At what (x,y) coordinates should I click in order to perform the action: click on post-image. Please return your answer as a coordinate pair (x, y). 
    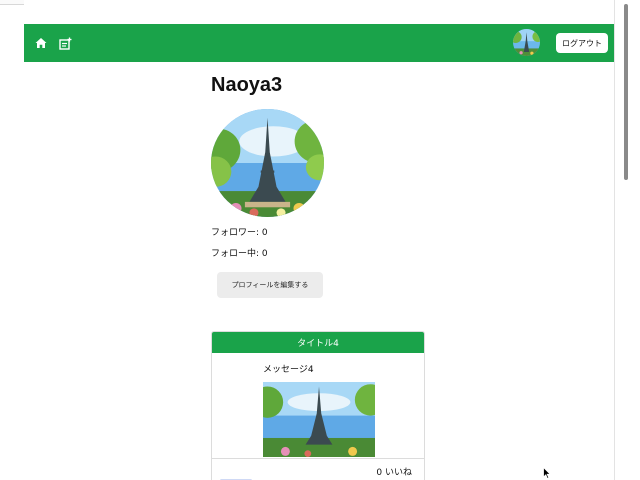
    Looking at the image, I should click on (319, 419).